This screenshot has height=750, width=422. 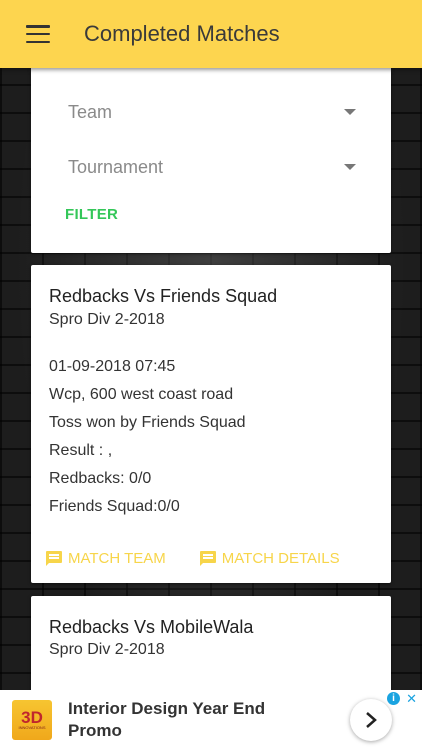 I want to click on match-score-a: Redbacks: 0/0, so click(x=100, y=478).